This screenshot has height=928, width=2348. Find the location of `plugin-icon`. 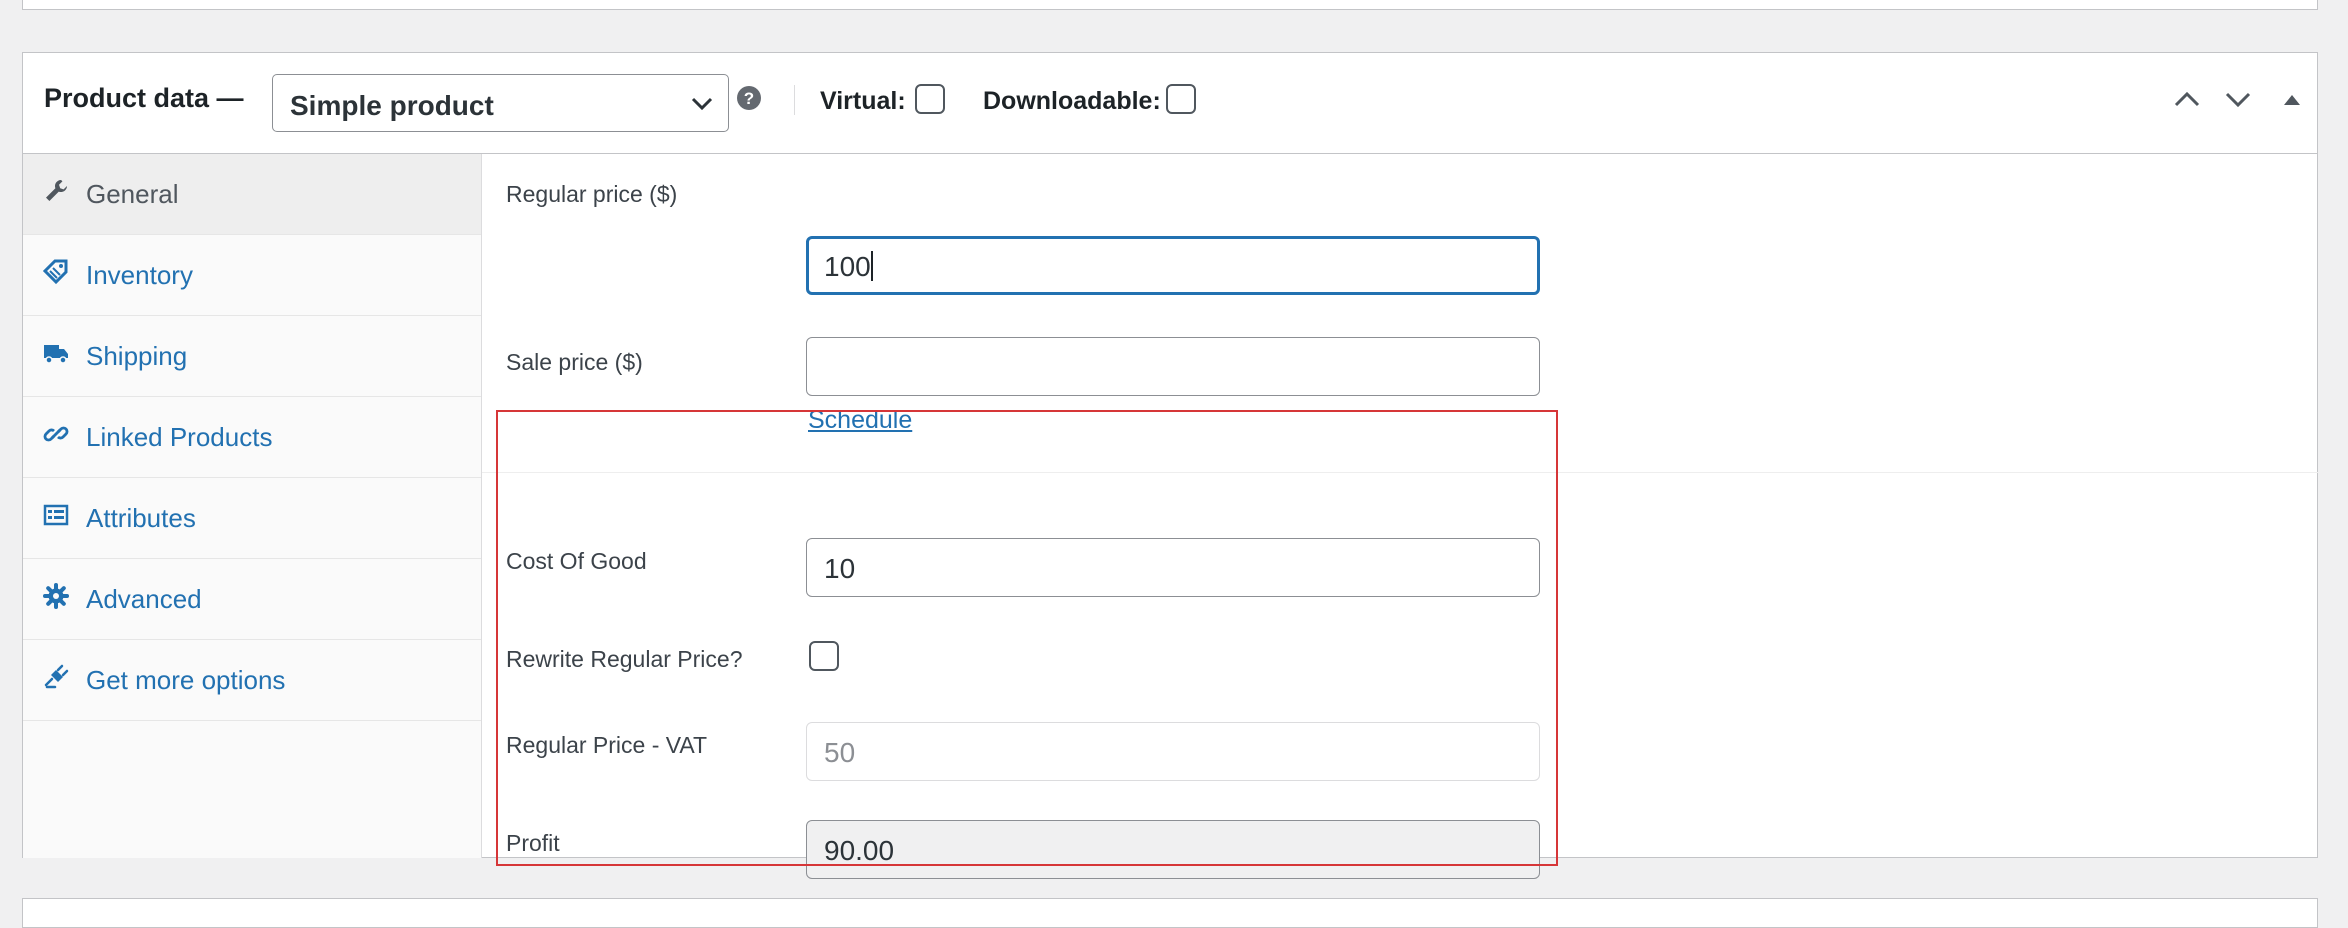

plugin-icon is located at coordinates (56, 676).